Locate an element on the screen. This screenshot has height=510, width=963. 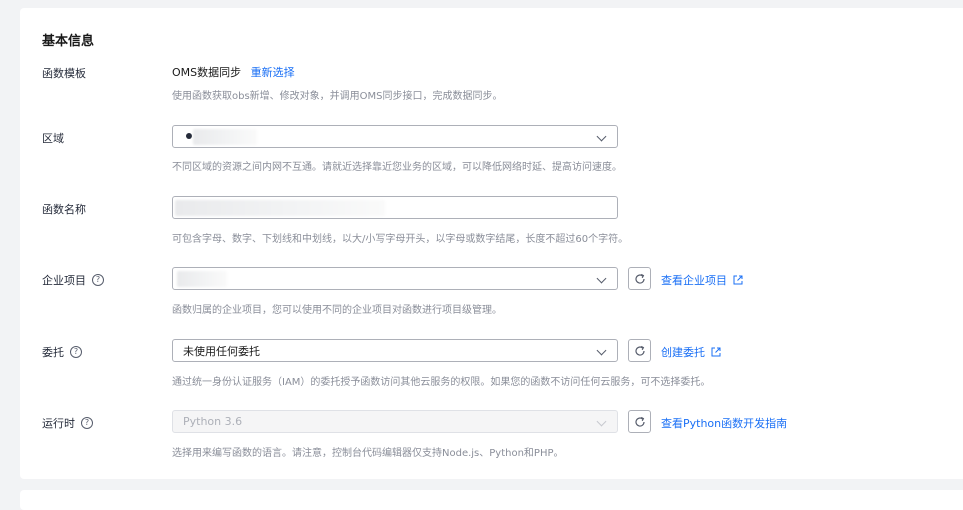
region-select is located at coordinates (395, 136).